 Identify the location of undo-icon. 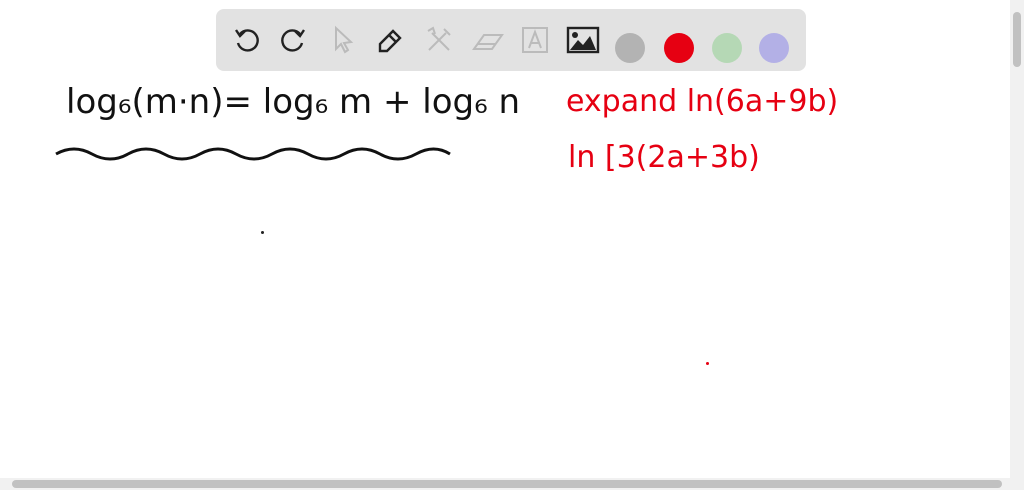
(247, 40).